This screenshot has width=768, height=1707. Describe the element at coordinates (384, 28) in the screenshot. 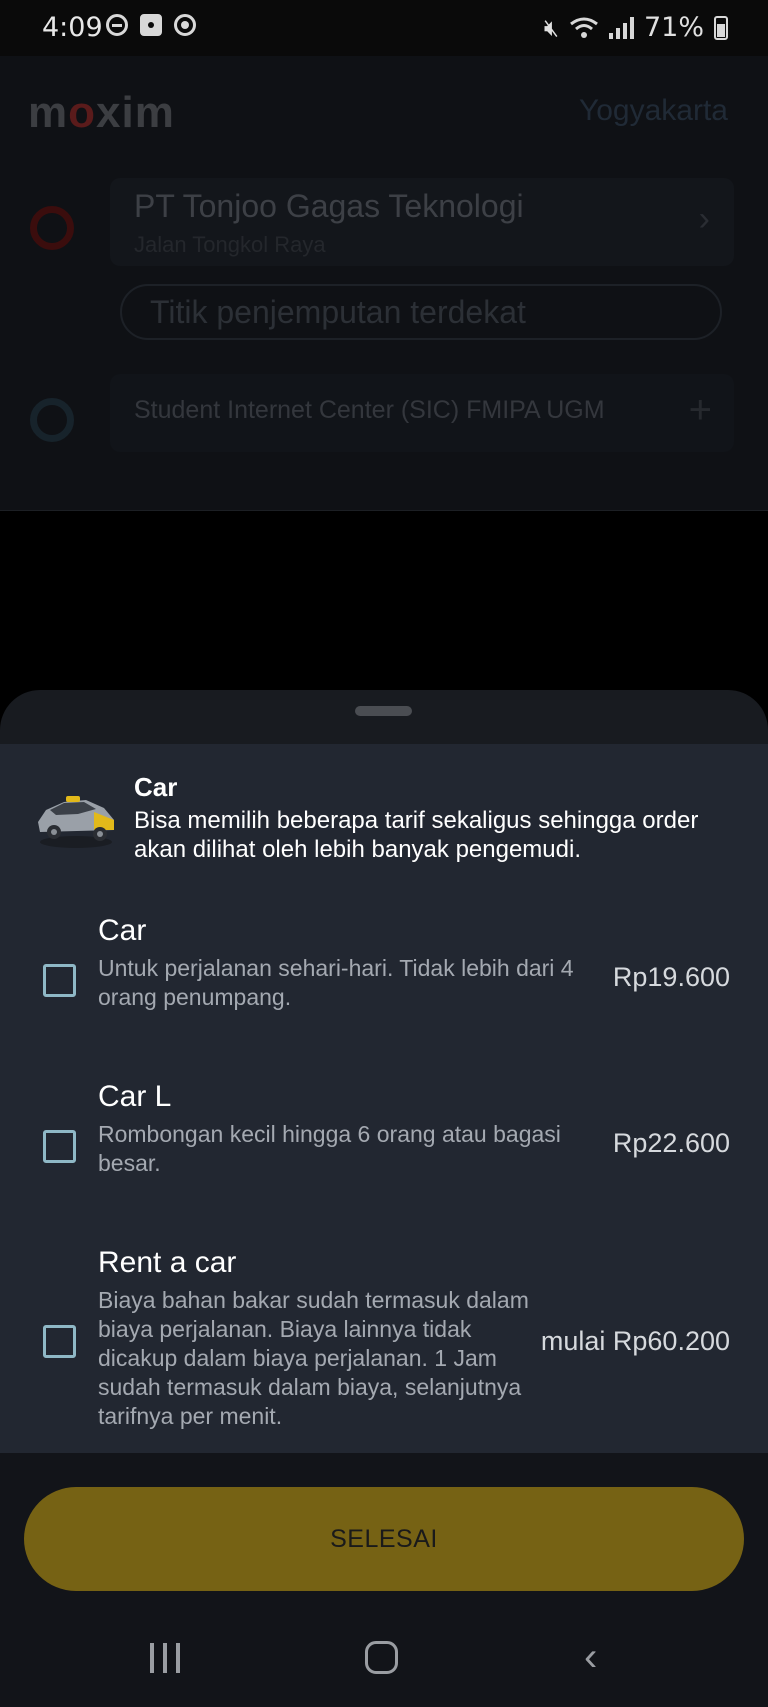

I see `status-bar: 4:09 🔇︎ 71%` at that location.